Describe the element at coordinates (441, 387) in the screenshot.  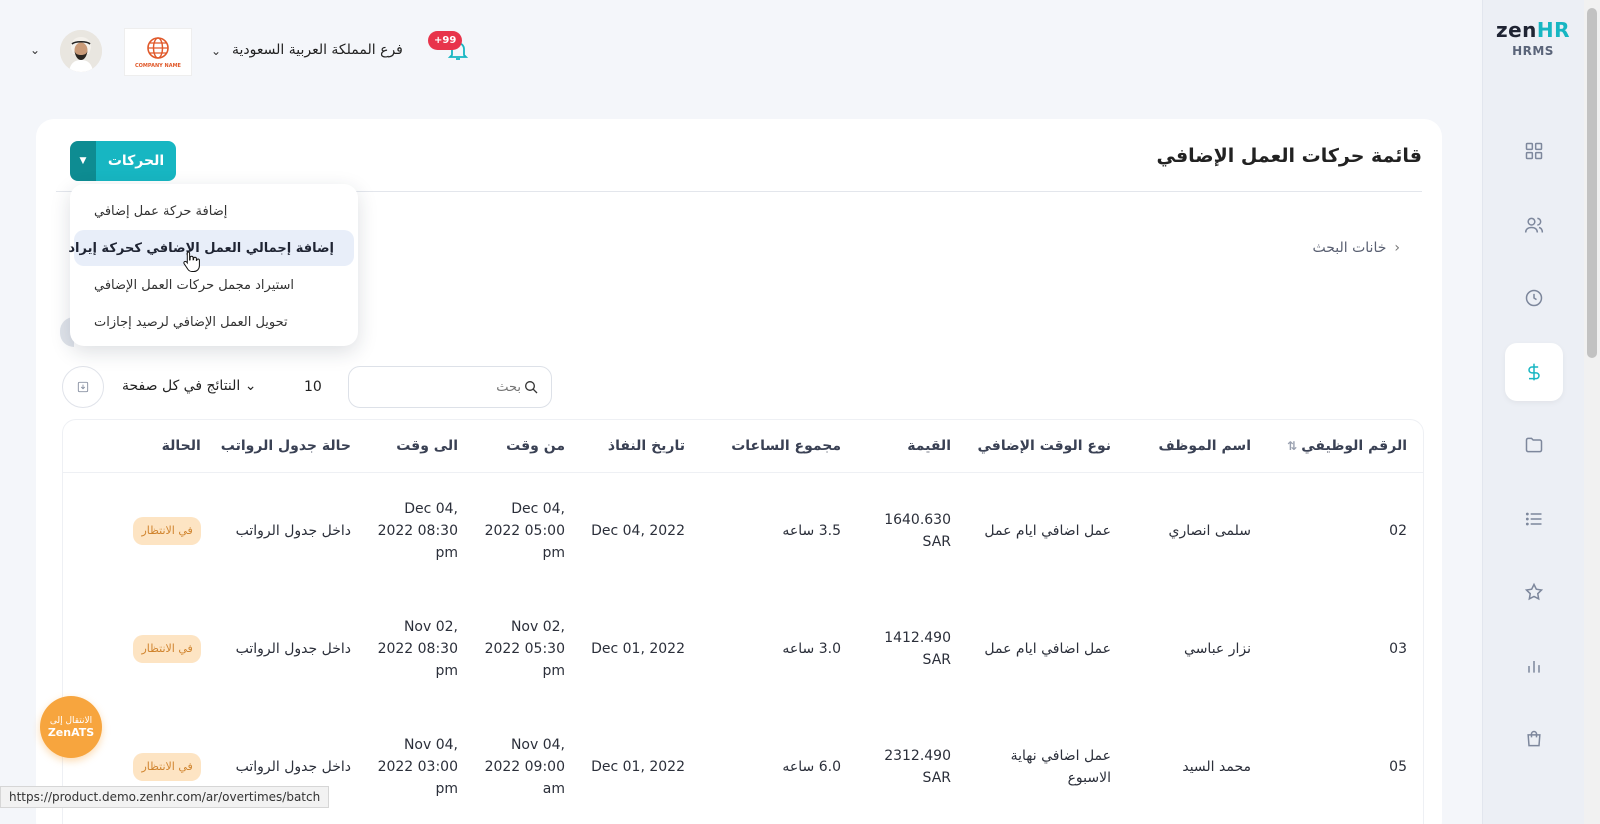
I see `search-input` at that location.